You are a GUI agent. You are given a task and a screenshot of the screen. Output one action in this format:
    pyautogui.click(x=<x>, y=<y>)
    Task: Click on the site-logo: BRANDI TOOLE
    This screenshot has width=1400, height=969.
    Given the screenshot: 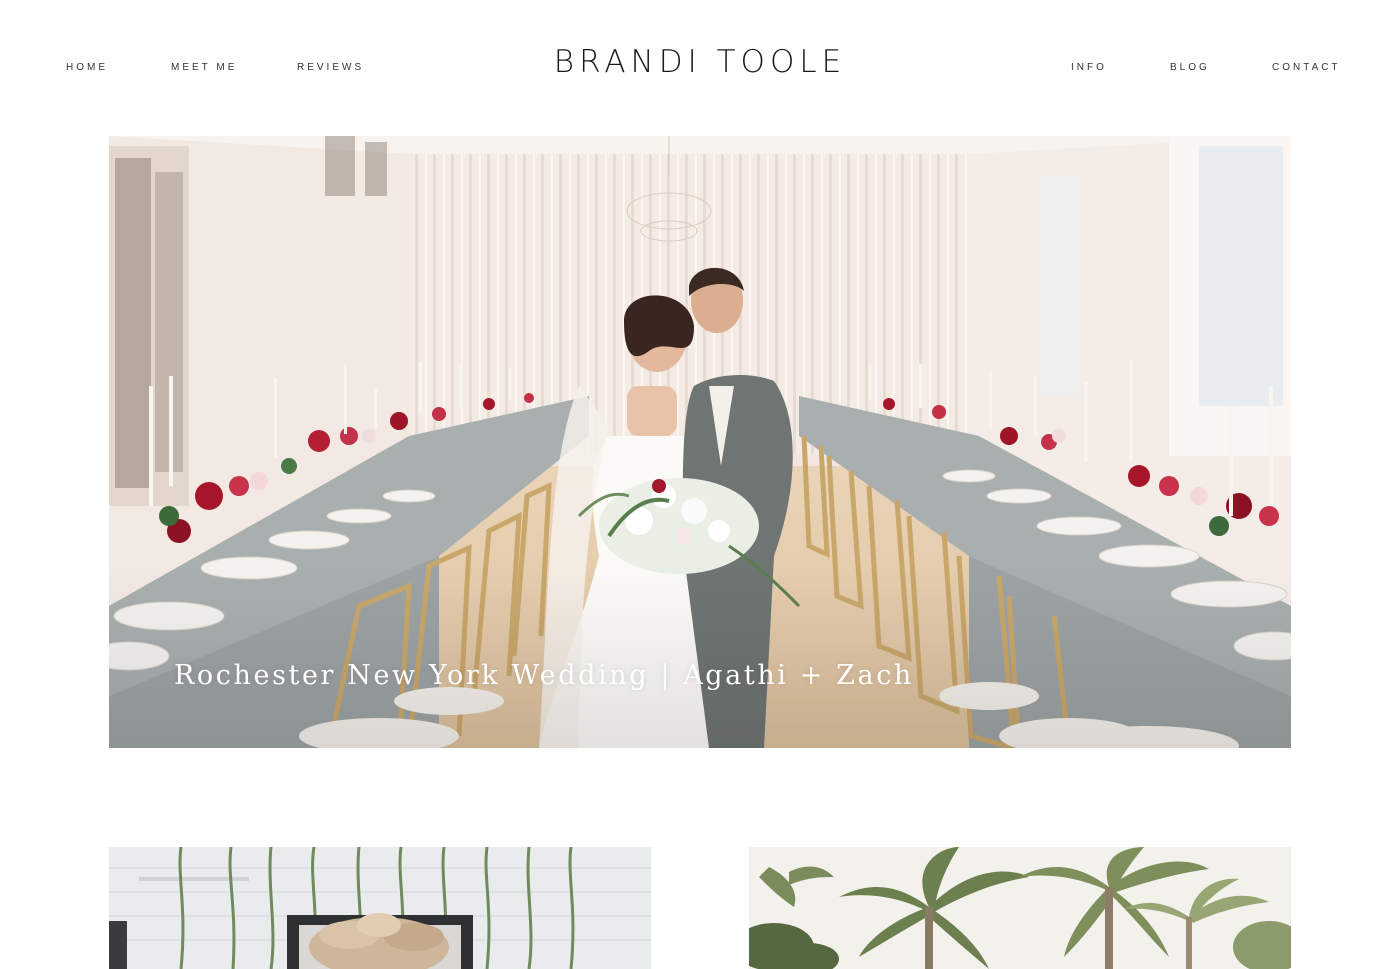 What is the action you would take?
    pyautogui.click(x=700, y=62)
    